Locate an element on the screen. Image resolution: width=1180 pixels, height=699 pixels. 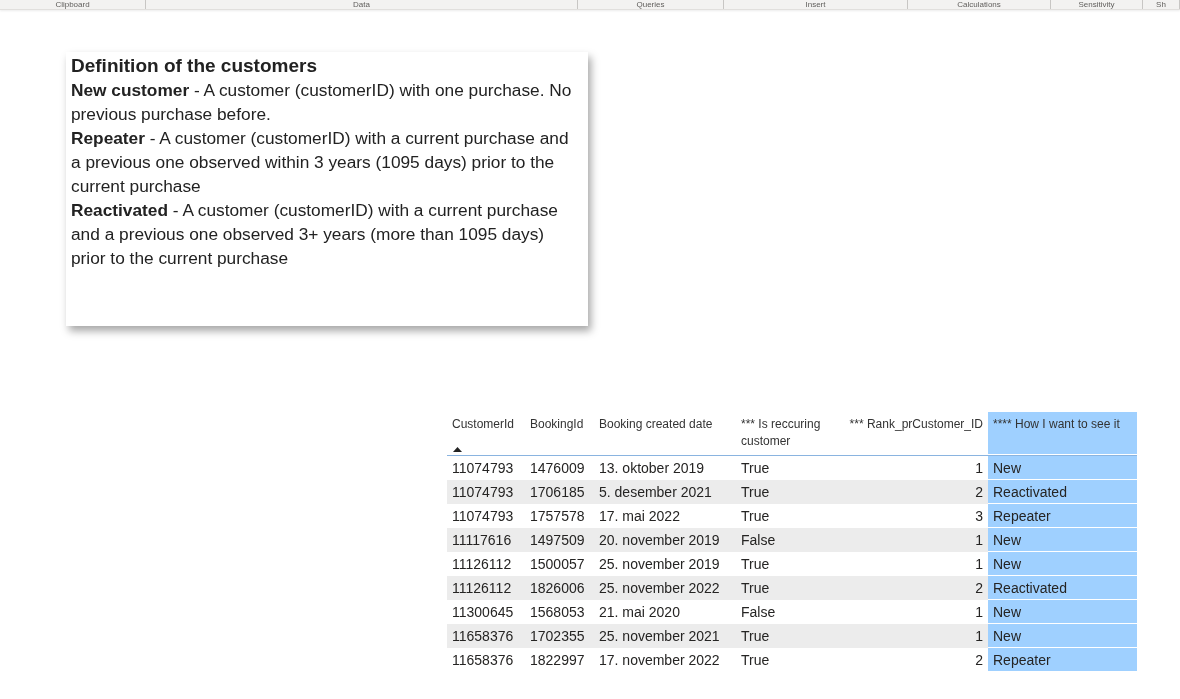
table-cell-text: 1497509 is located at coordinates (557, 540).